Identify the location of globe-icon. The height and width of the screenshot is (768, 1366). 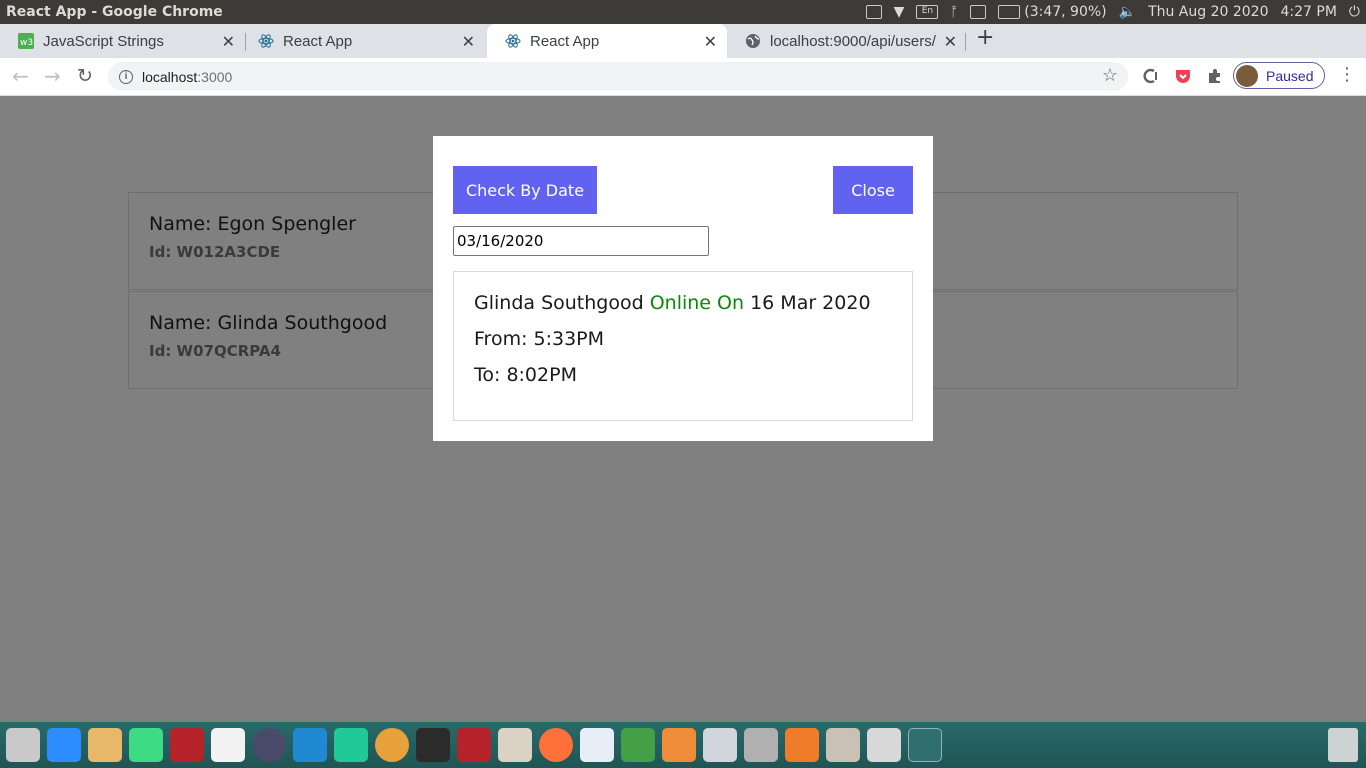
(753, 41).